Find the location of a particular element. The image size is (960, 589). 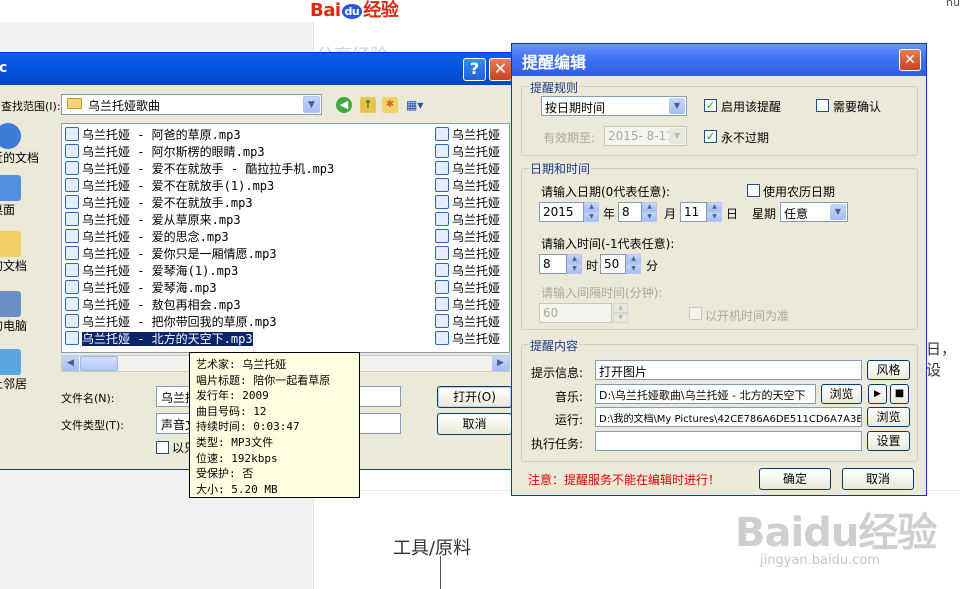

file-item: 乌兰托娅 - 把你带回我的草原.mp3 is located at coordinates (171, 321).